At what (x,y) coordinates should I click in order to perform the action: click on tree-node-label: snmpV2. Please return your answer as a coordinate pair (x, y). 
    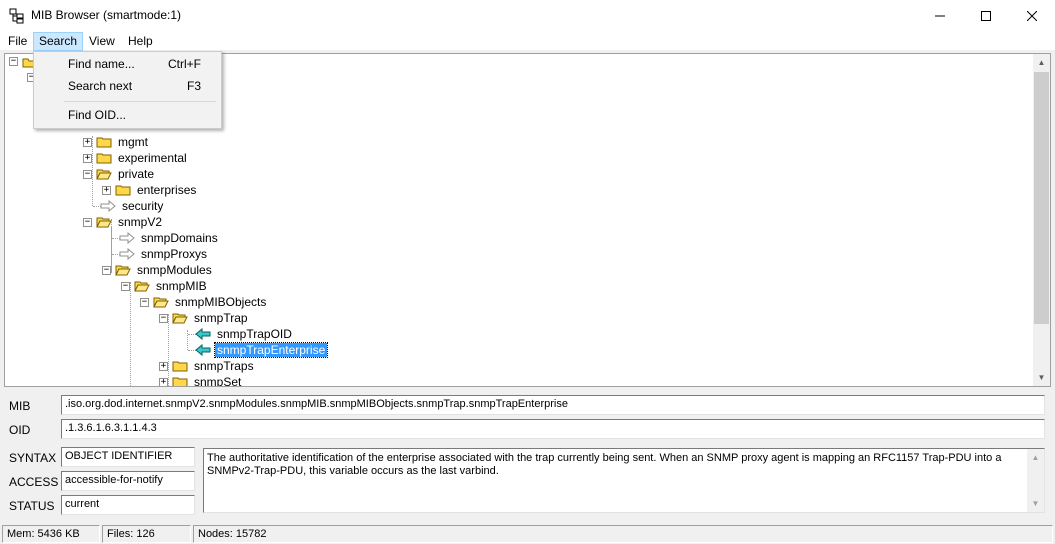
    Looking at the image, I should click on (140, 222).